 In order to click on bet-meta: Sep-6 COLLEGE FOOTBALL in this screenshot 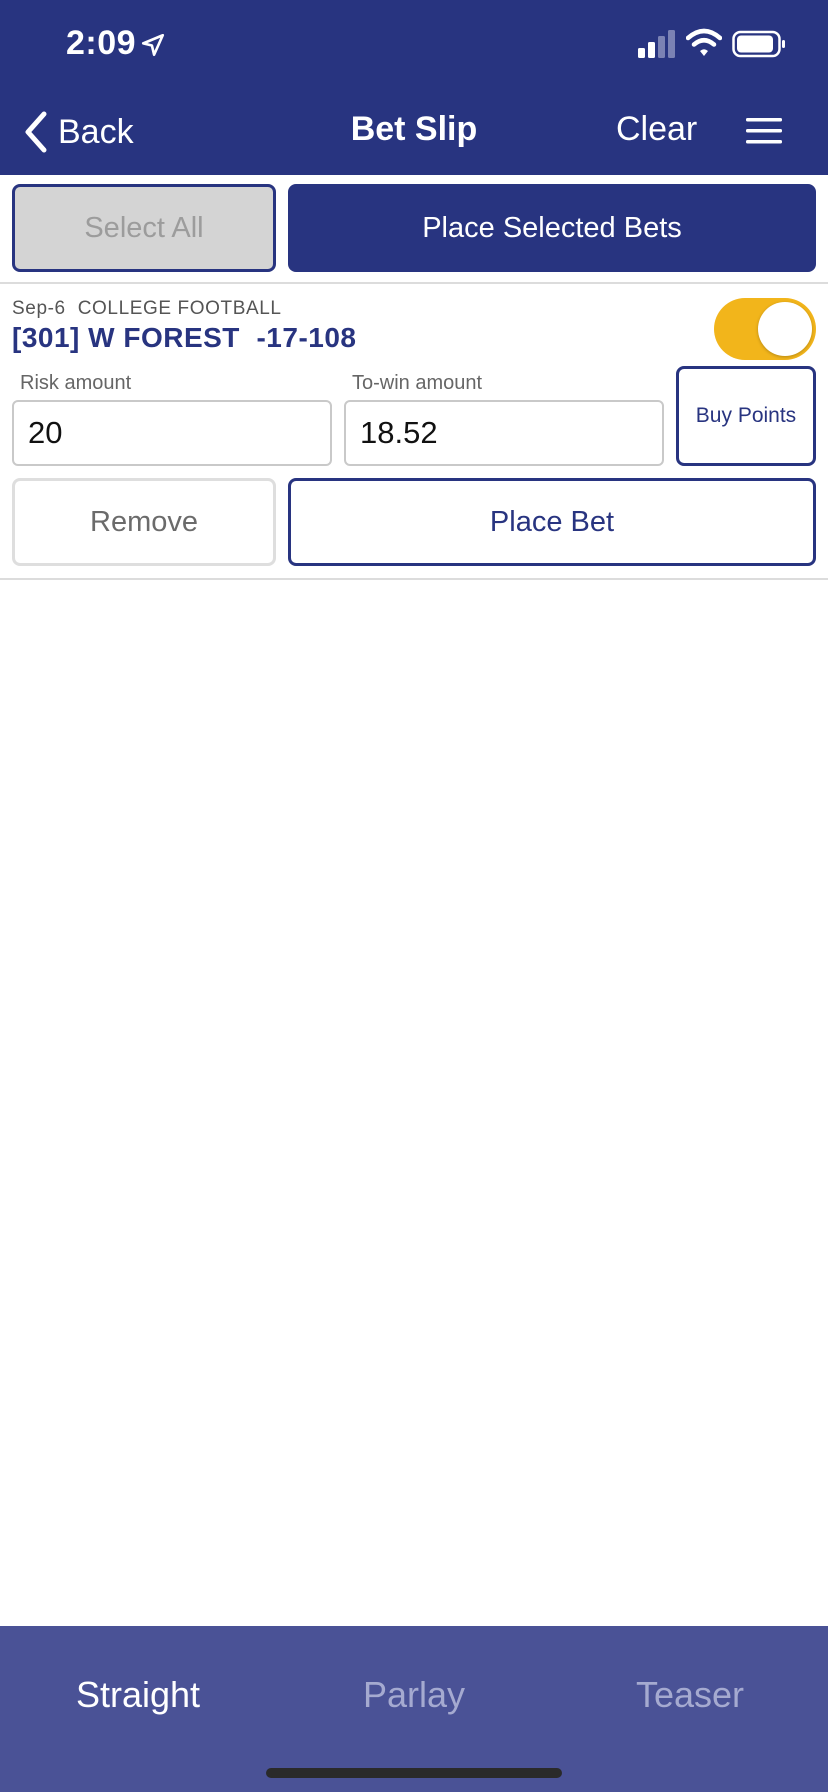, I will do `click(147, 309)`.